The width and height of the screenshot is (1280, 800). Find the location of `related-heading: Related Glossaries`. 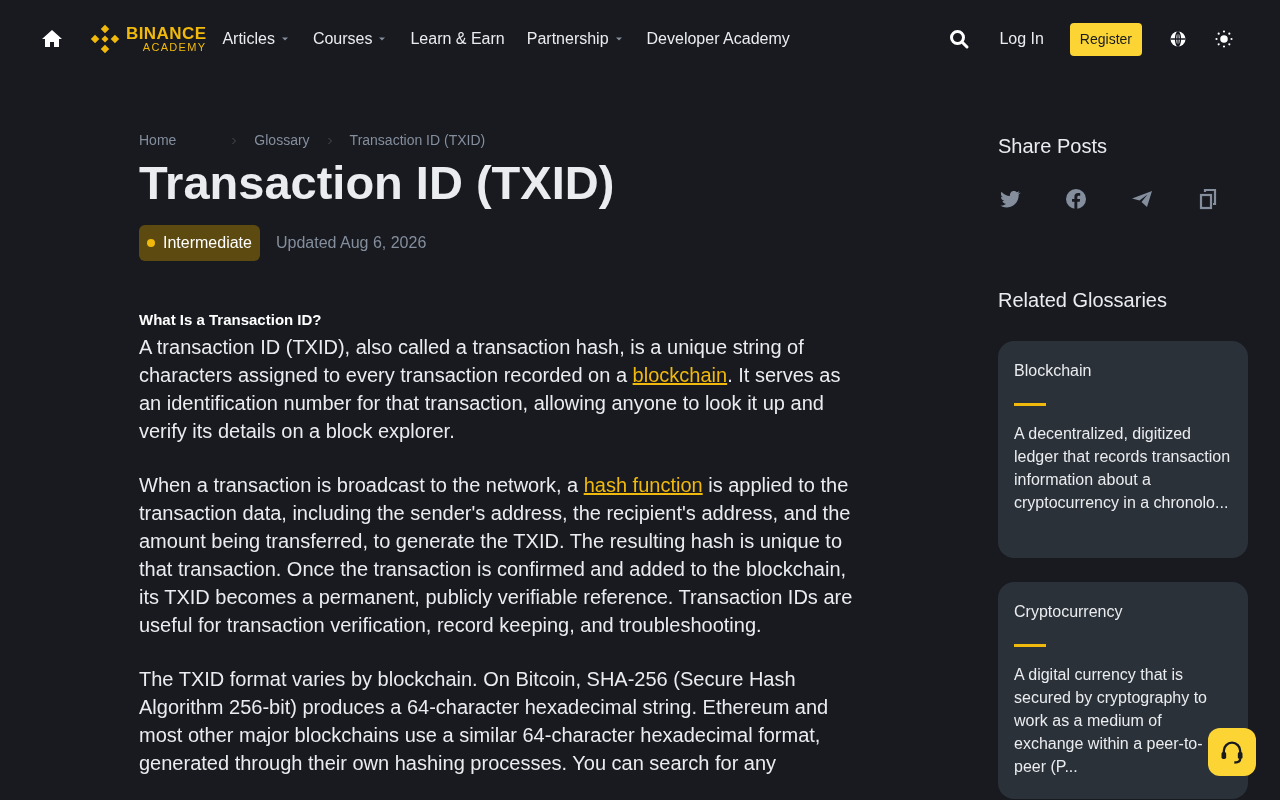

related-heading: Related Glossaries is located at coordinates (1083, 300).